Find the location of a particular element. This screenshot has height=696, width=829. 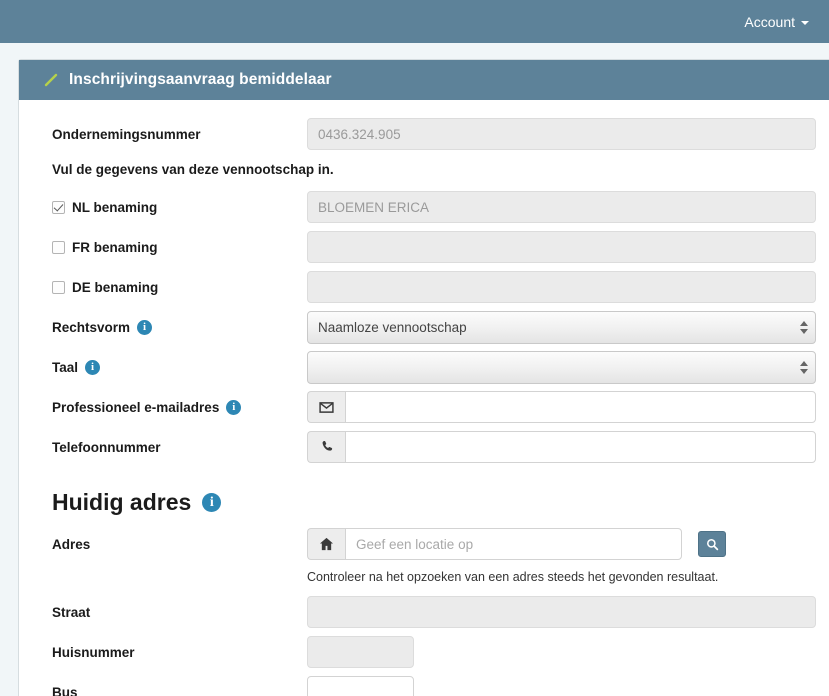

field-box is located at coordinates (564, 686).